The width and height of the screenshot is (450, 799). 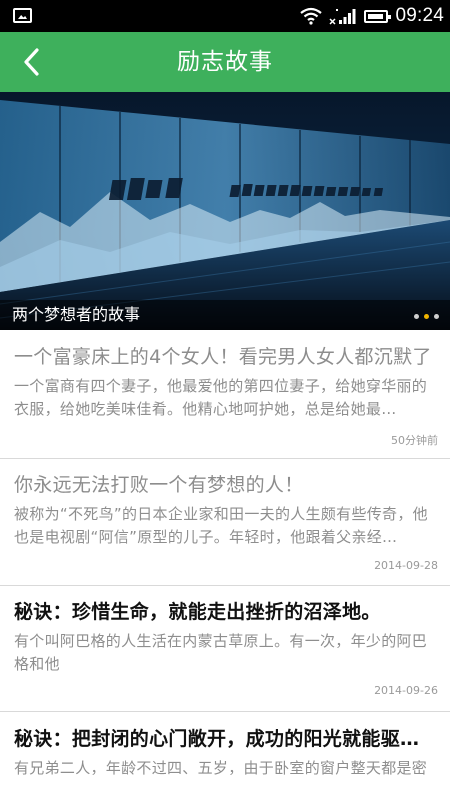 I want to click on app-bar: 励志故事, so click(x=225, y=62).